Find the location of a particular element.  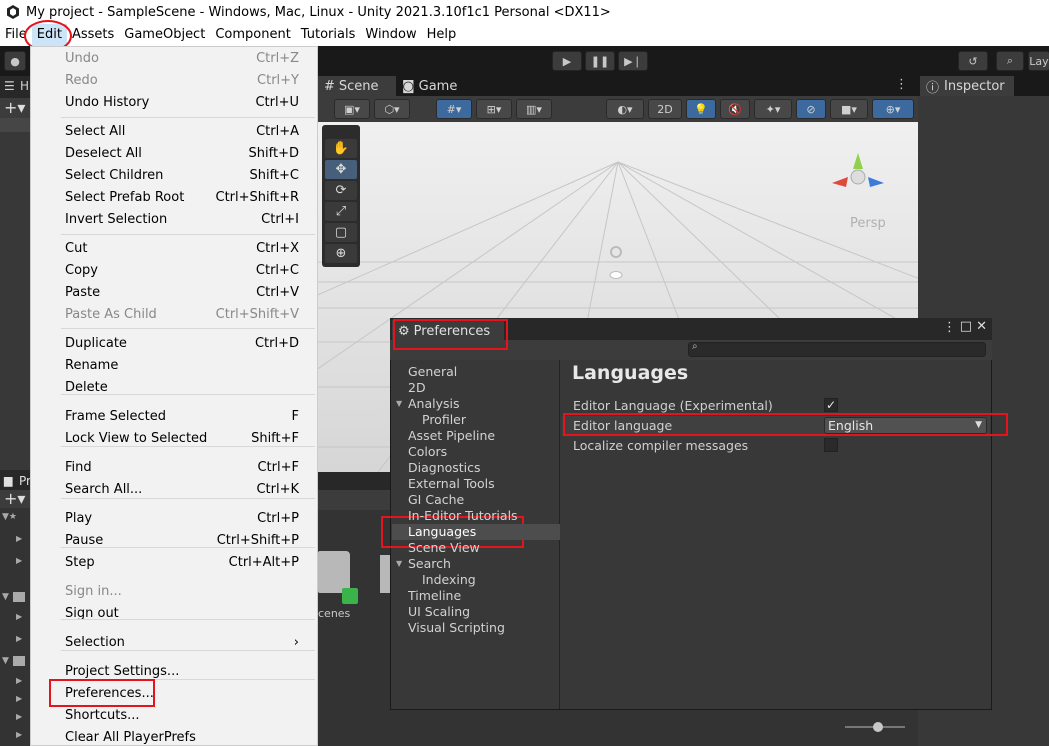

preferences-search-input: ⌕ is located at coordinates (837, 349).